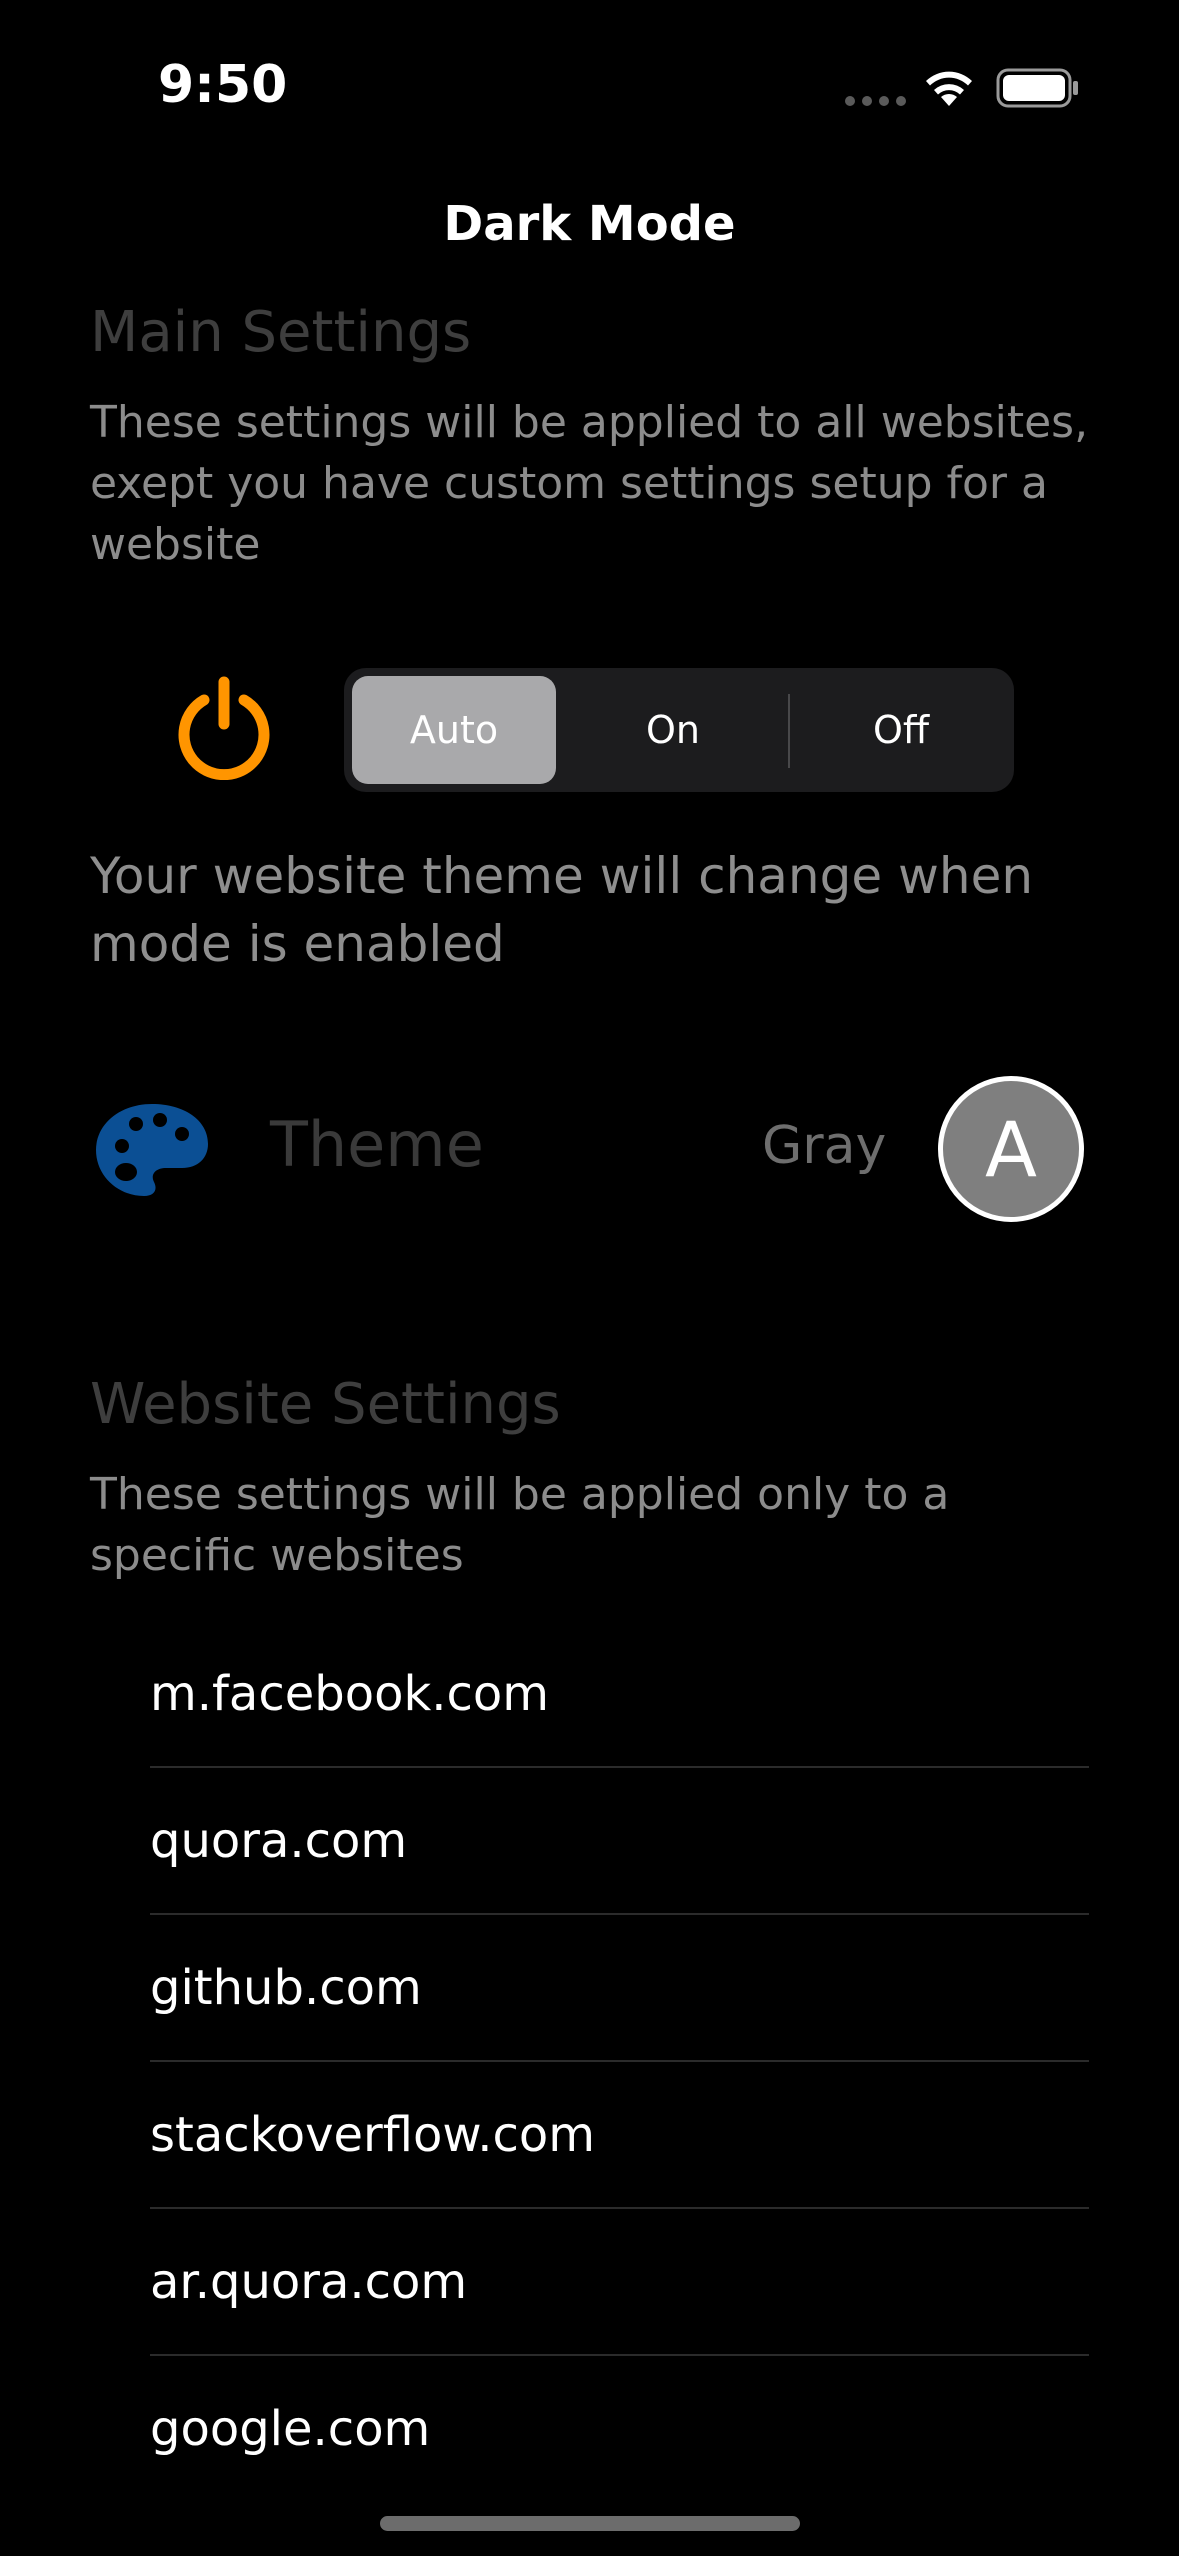  I want to click on mode-option-auto: Auto, so click(454, 730).